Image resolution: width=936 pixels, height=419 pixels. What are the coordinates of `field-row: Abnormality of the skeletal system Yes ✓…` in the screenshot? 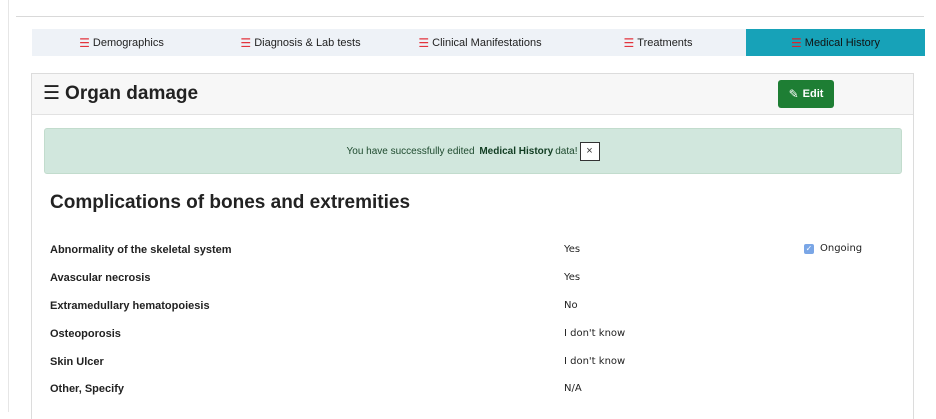 It's located at (480, 251).